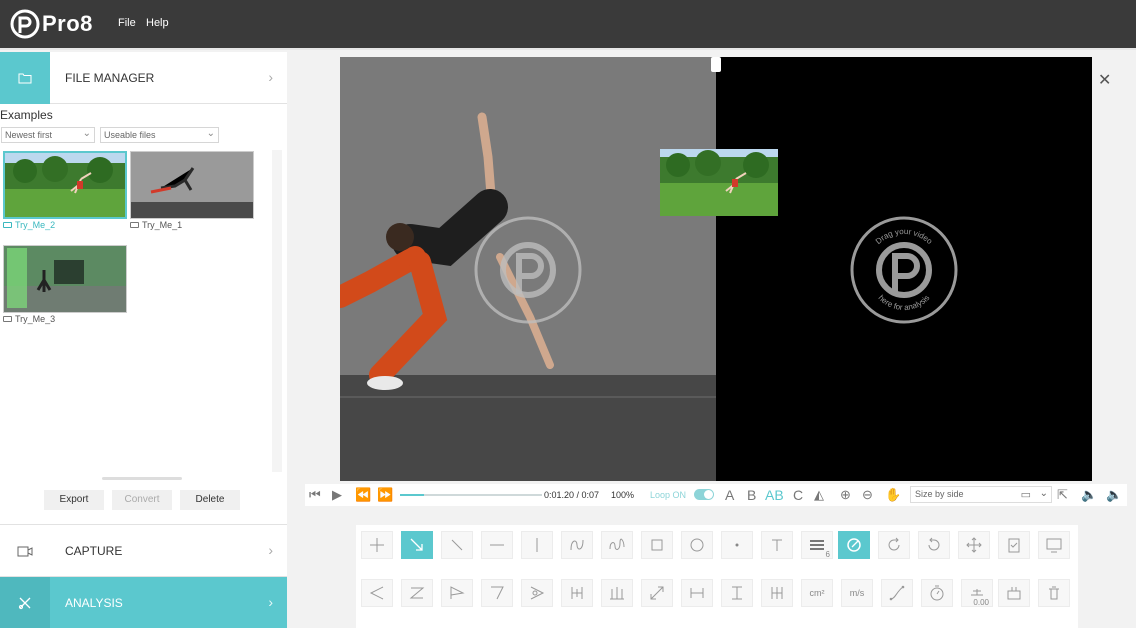  I want to click on analysis-tools-panel: 6 cm² m/s 0.00, so click(717, 576).